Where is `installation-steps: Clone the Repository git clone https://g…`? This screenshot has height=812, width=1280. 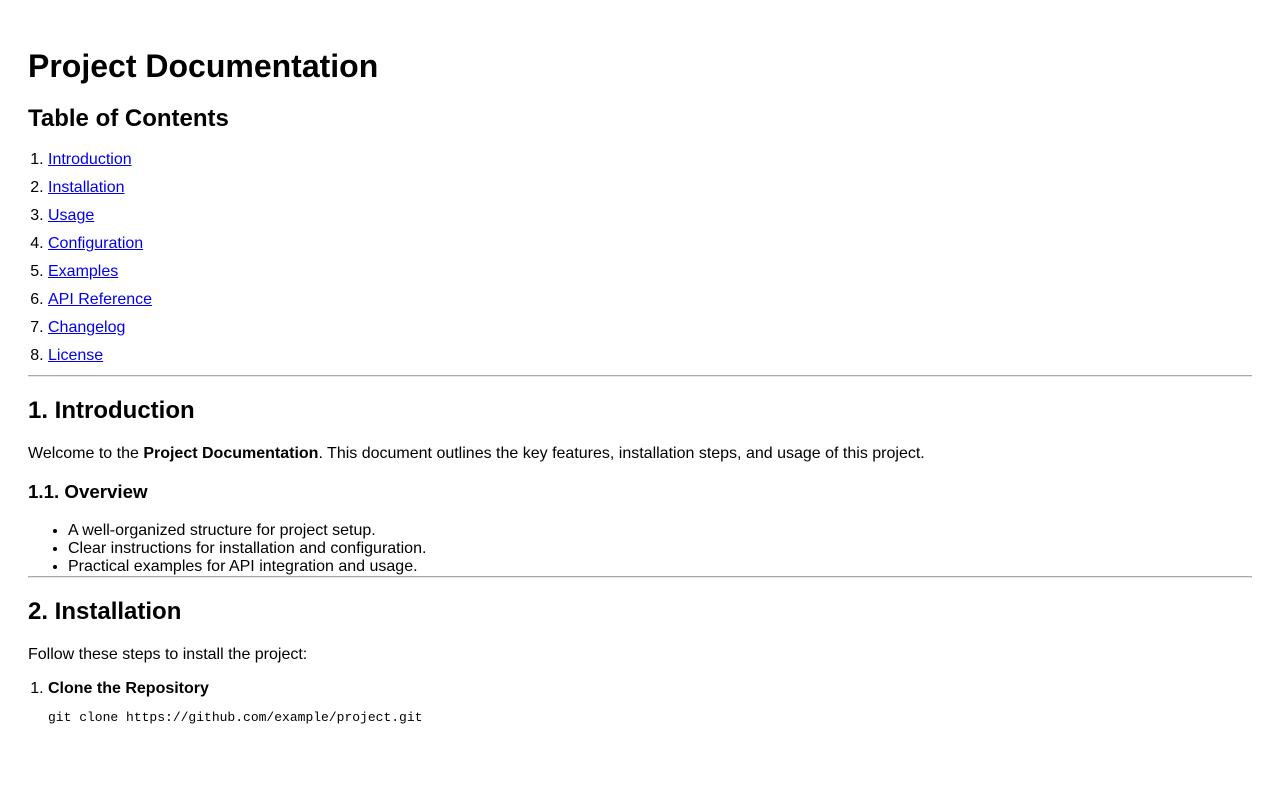 installation-steps: Clone the Repository git clone https://g… is located at coordinates (640, 703).